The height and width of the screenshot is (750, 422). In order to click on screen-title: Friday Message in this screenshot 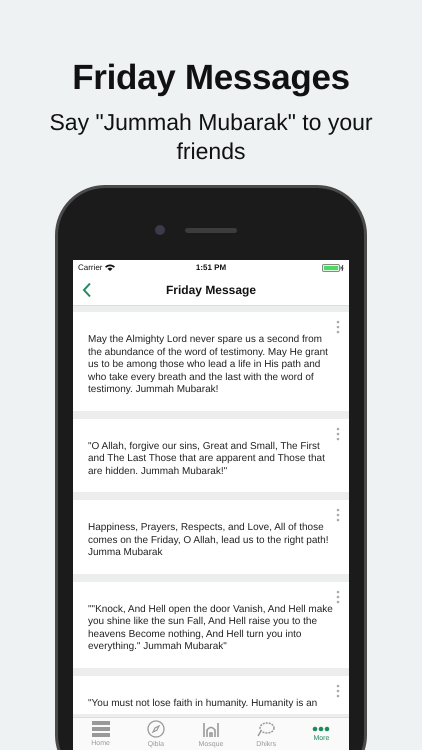, I will do `click(211, 290)`.